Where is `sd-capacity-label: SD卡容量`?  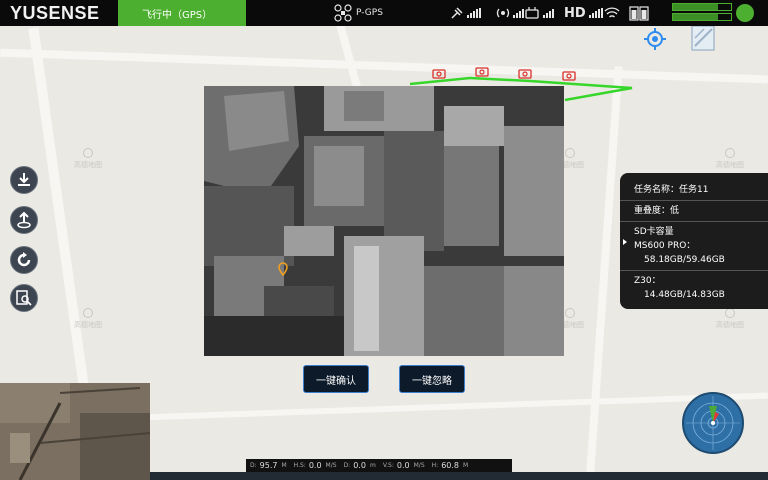 sd-capacity-label: SD卡容量 is located at coordinates (654, 232).